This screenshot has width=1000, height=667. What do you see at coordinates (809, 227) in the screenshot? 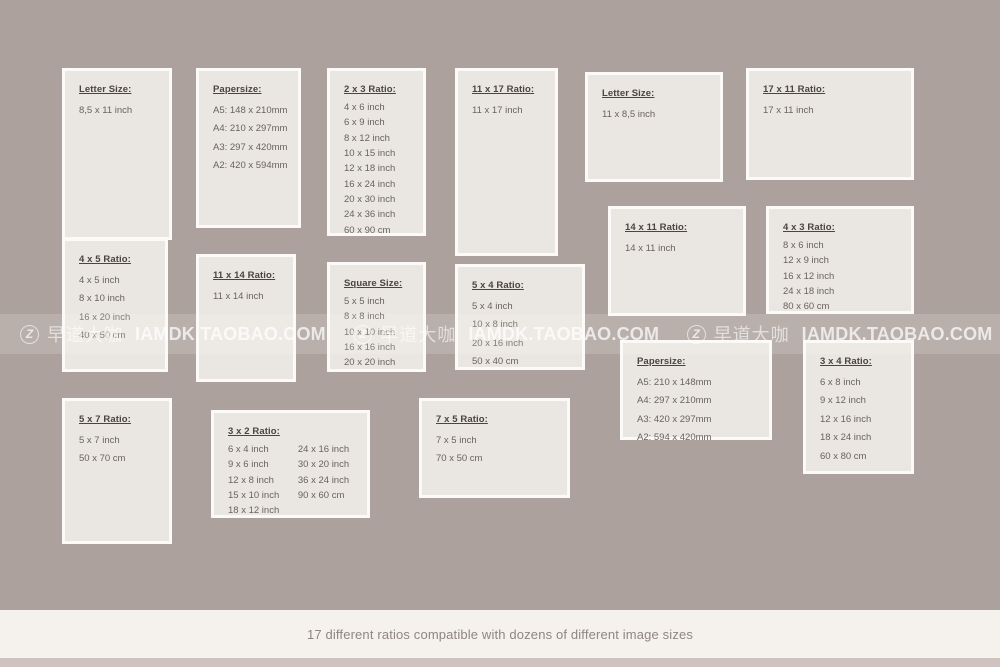
I see `ratio-card-title: 4 x 3 Ratio:` at bounding box center [809, 227].